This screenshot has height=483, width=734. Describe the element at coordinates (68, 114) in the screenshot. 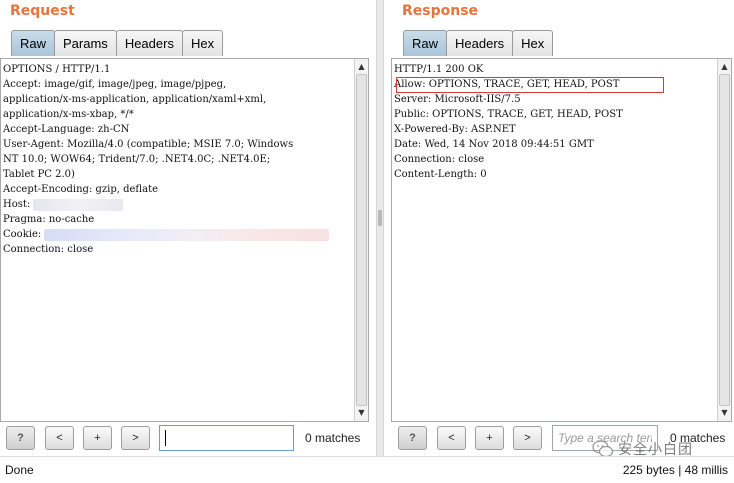

I see `request-line: application/x-ms-xbap, */*` at that location.